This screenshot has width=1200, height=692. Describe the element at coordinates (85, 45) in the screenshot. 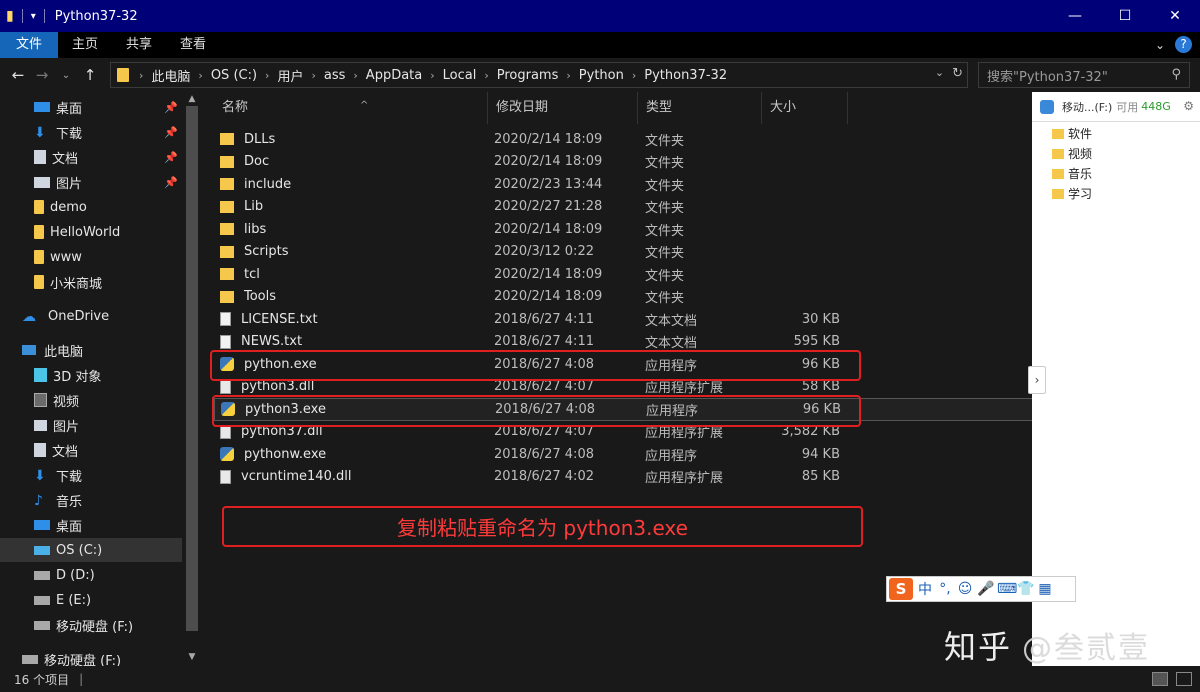

I see `tab-home: 主页` at that location.